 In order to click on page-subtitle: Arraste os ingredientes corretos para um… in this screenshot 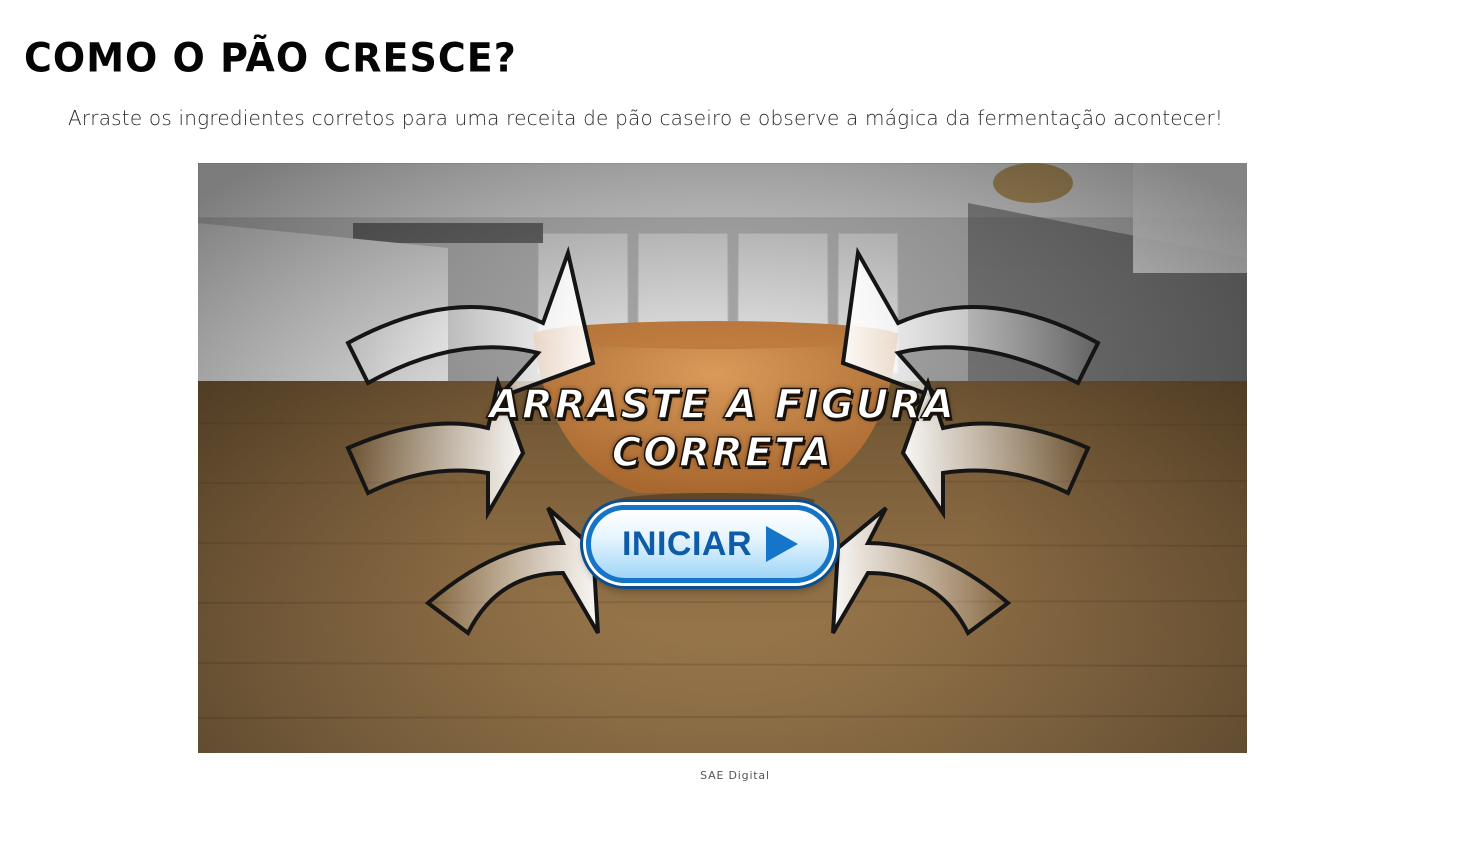, I will do `click(646, 118)`.